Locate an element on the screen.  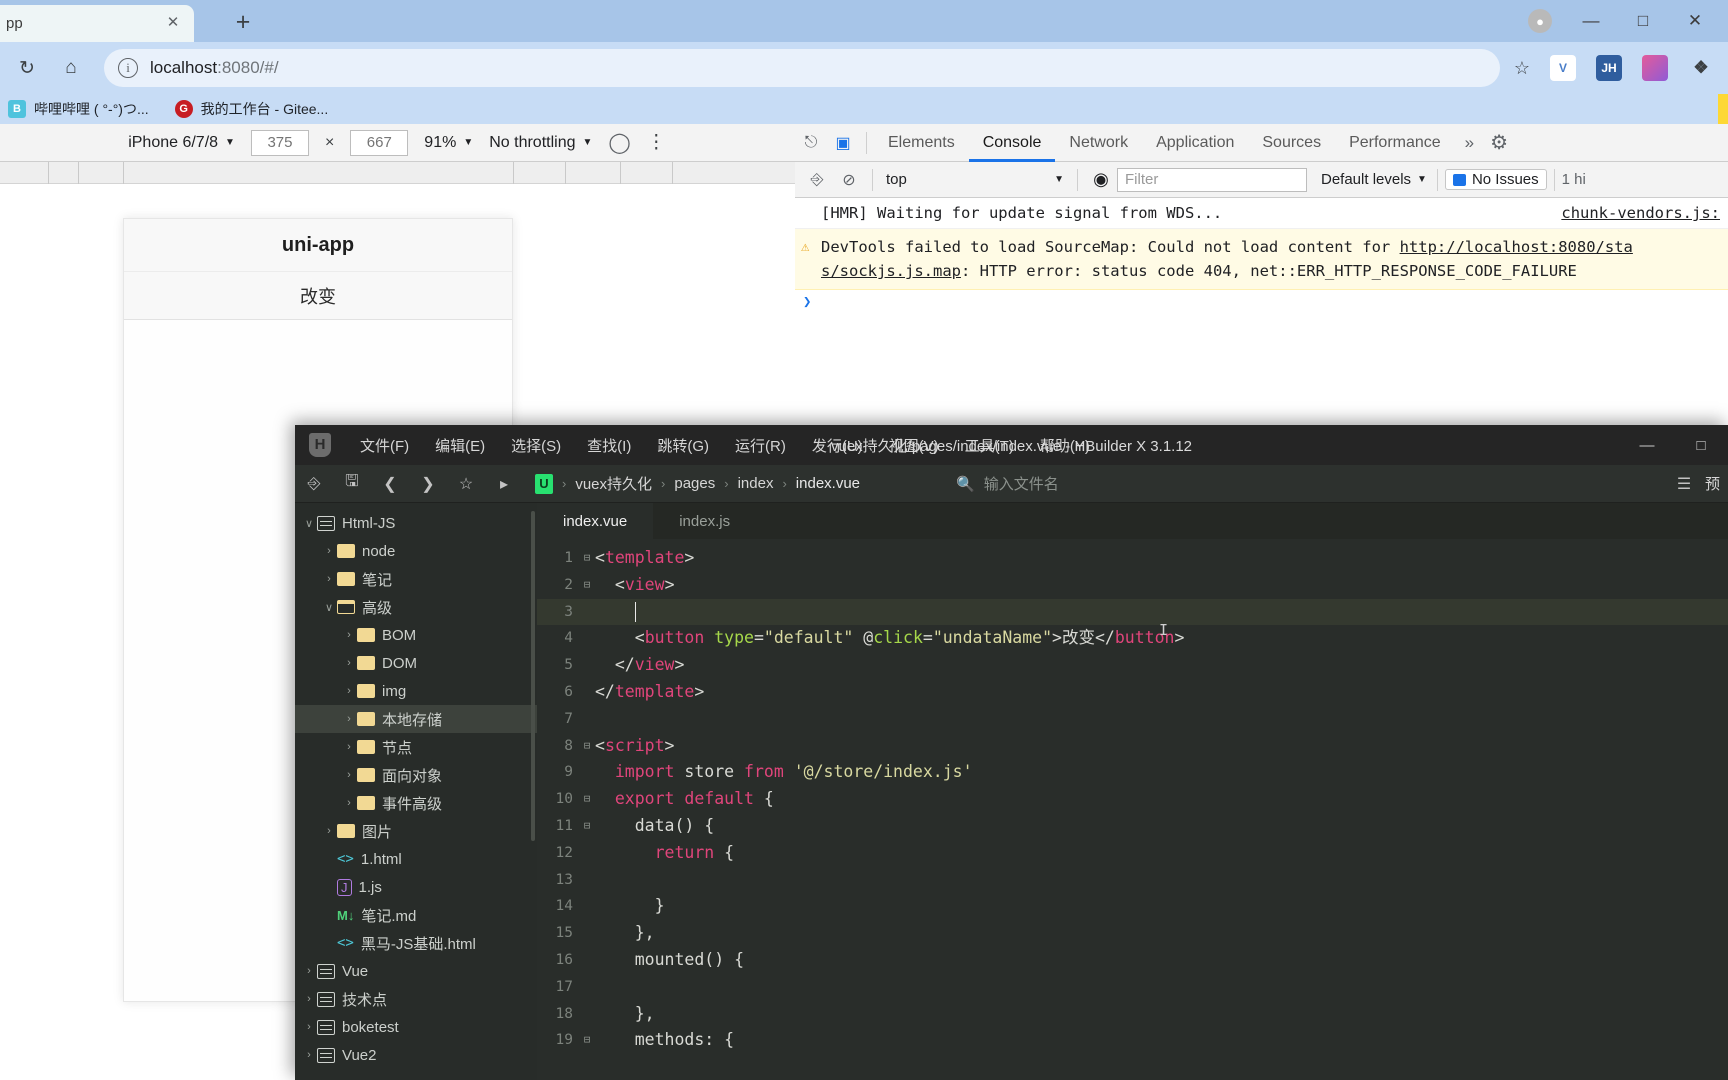
tab-network: Network is located at coordinates (1098, 143).